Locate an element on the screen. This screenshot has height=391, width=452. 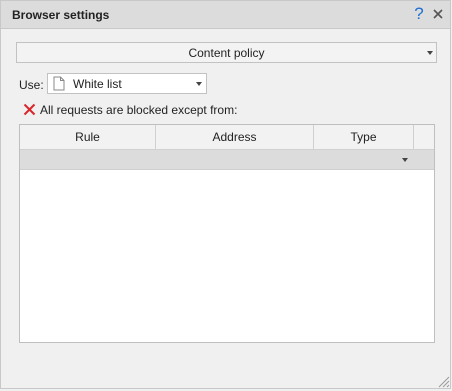
document-icon is located at coordinates (59, 83).